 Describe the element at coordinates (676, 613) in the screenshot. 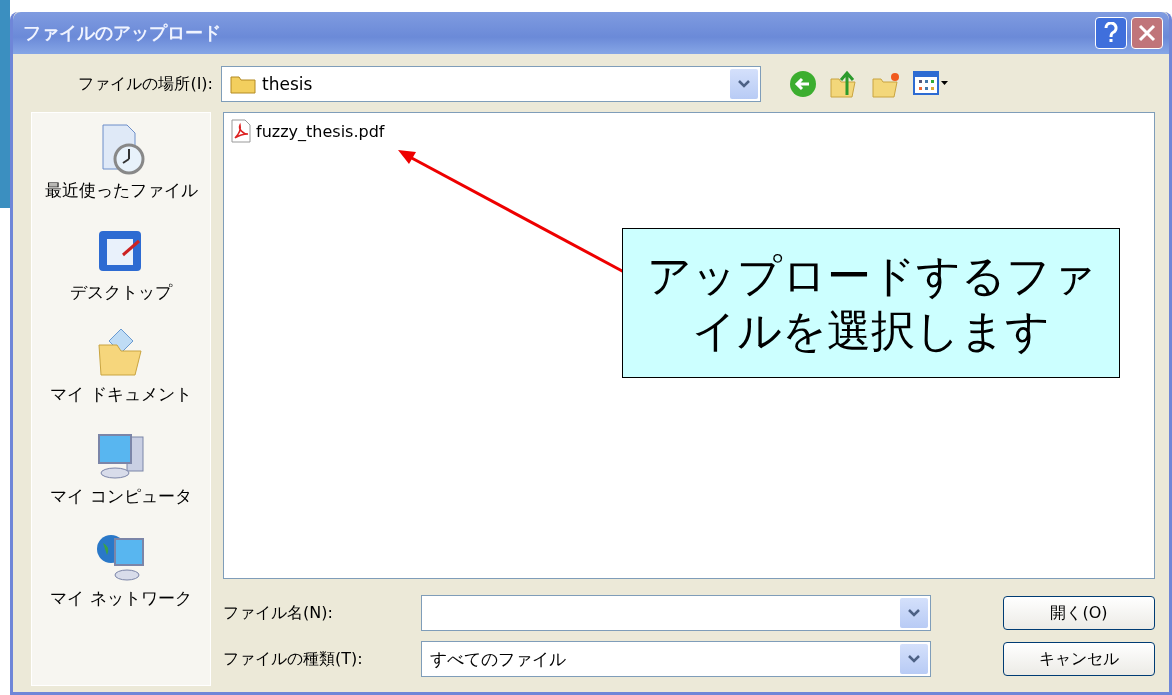

I see `filename-field` at that location.